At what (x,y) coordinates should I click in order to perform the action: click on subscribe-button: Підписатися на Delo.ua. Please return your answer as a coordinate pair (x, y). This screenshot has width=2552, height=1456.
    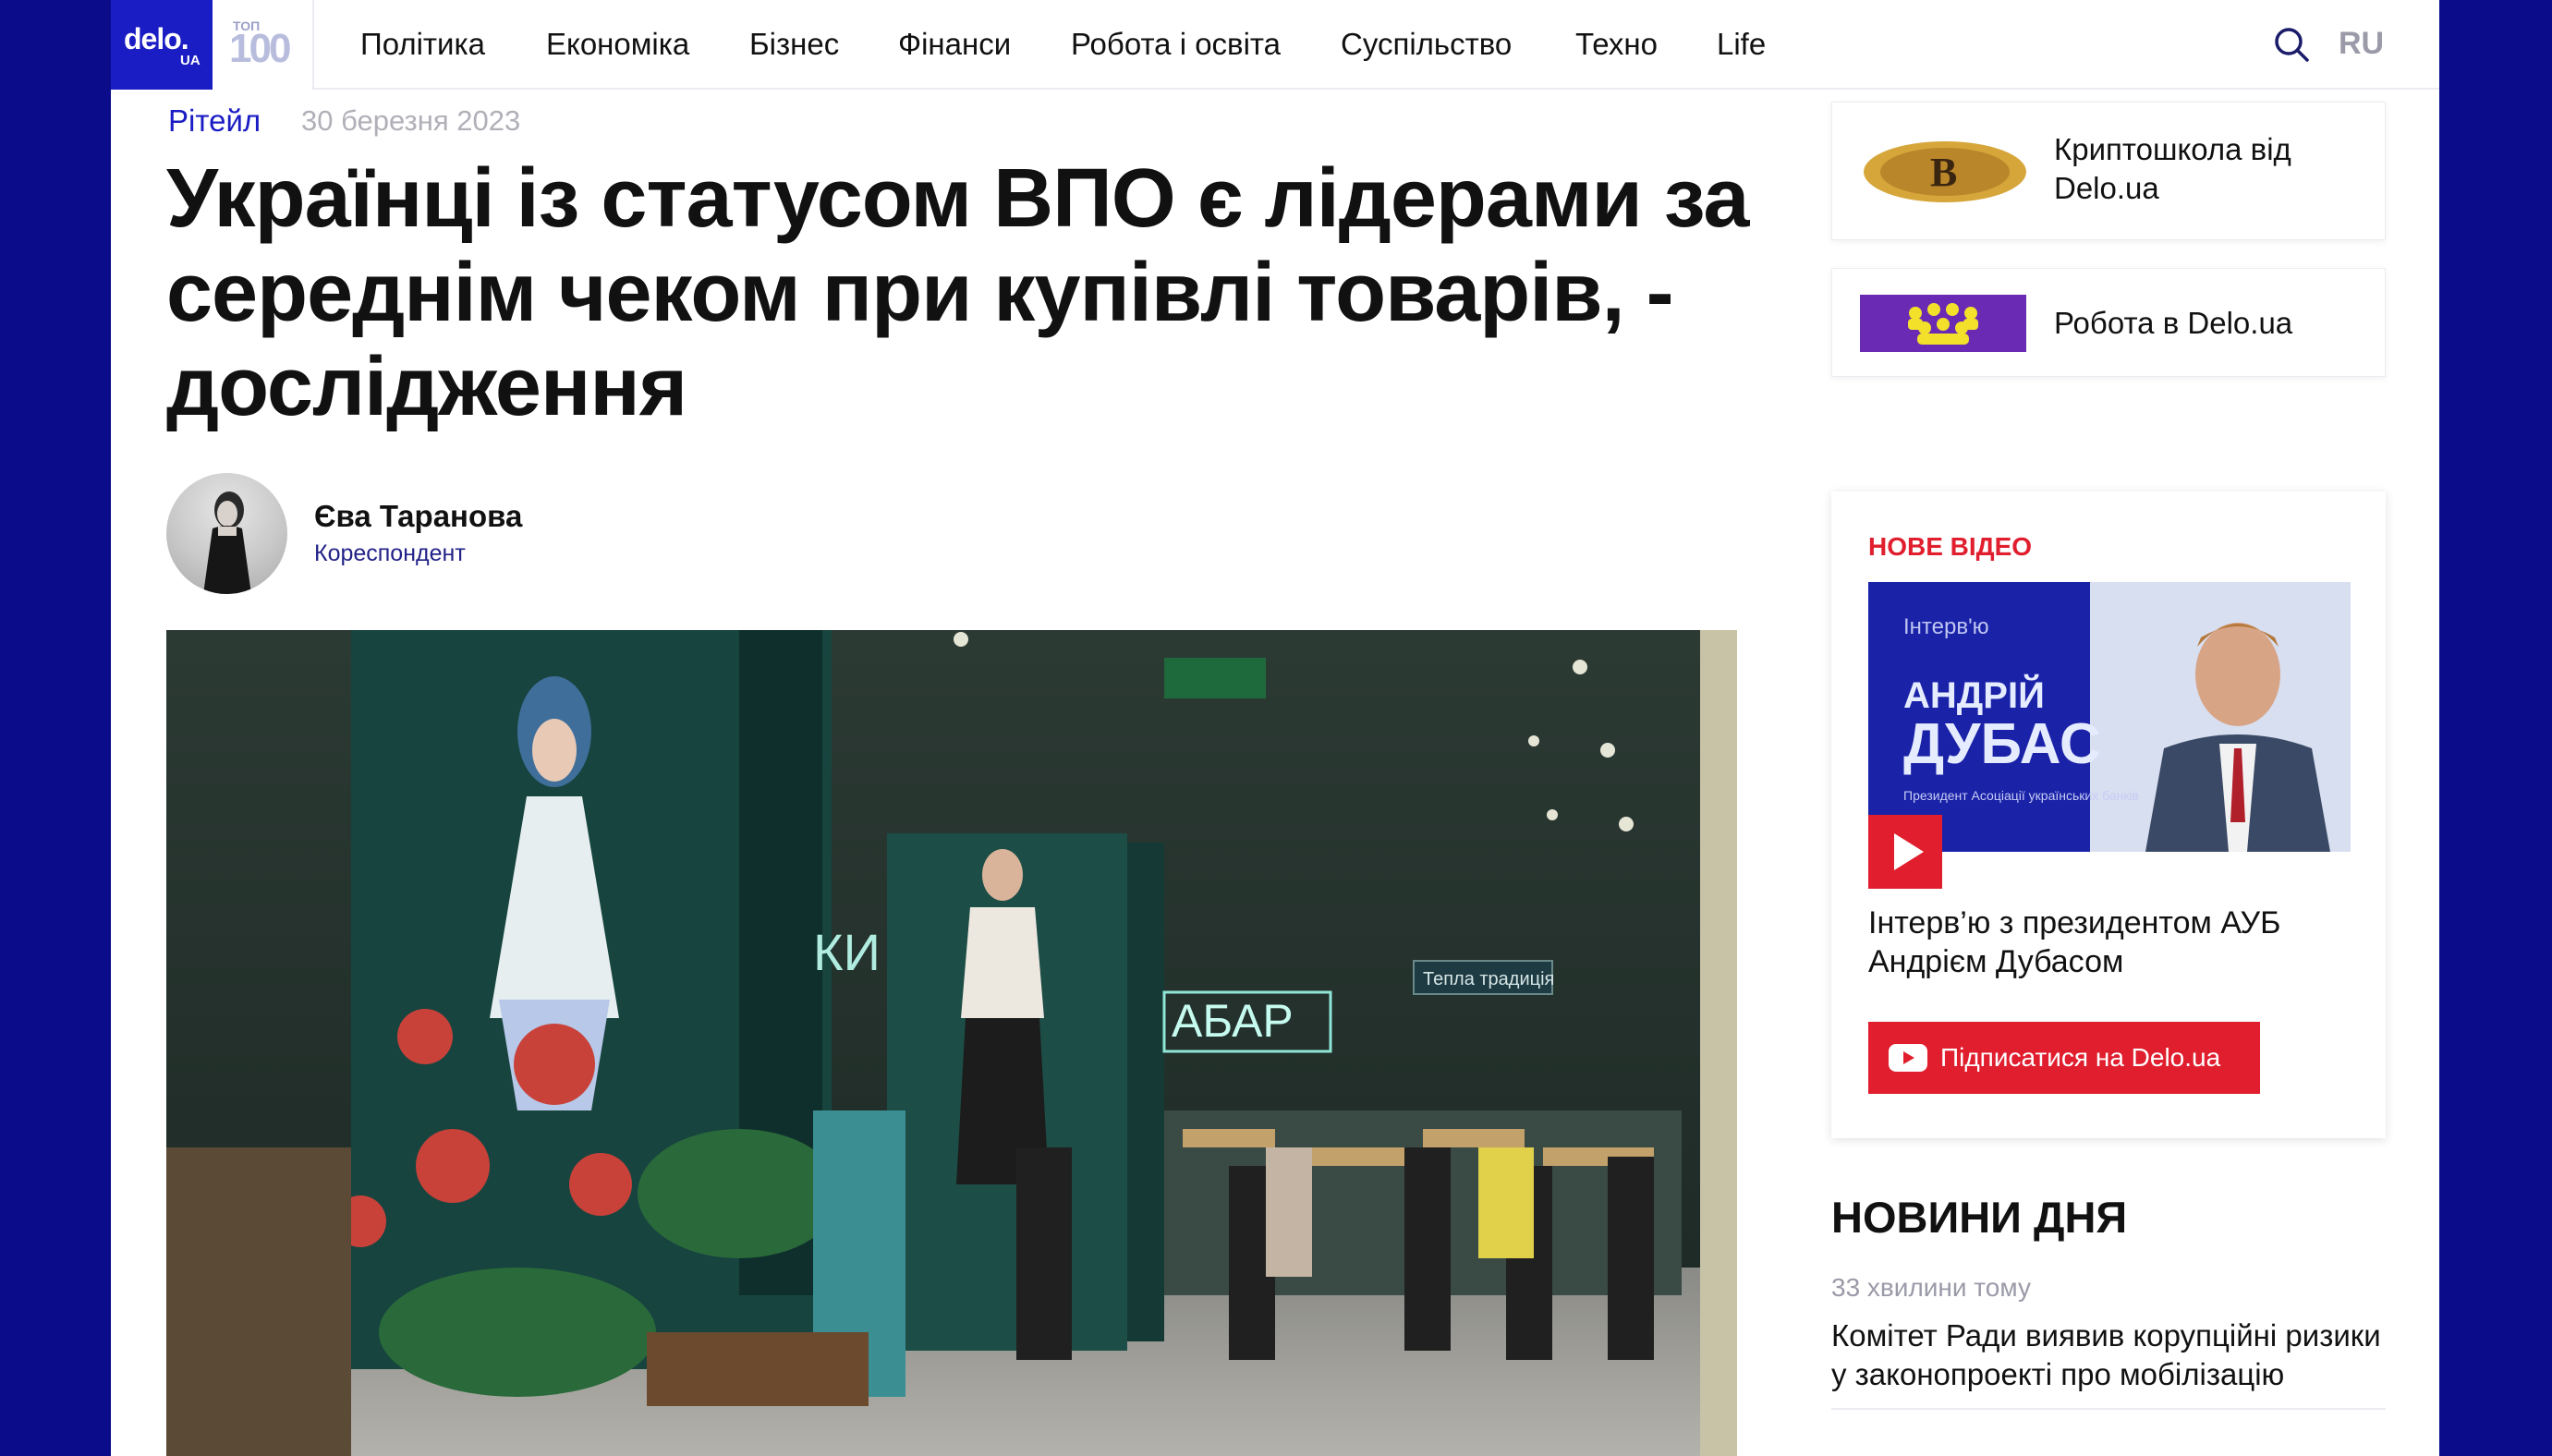
    Looking at the image, I should click on (2064, 1058).